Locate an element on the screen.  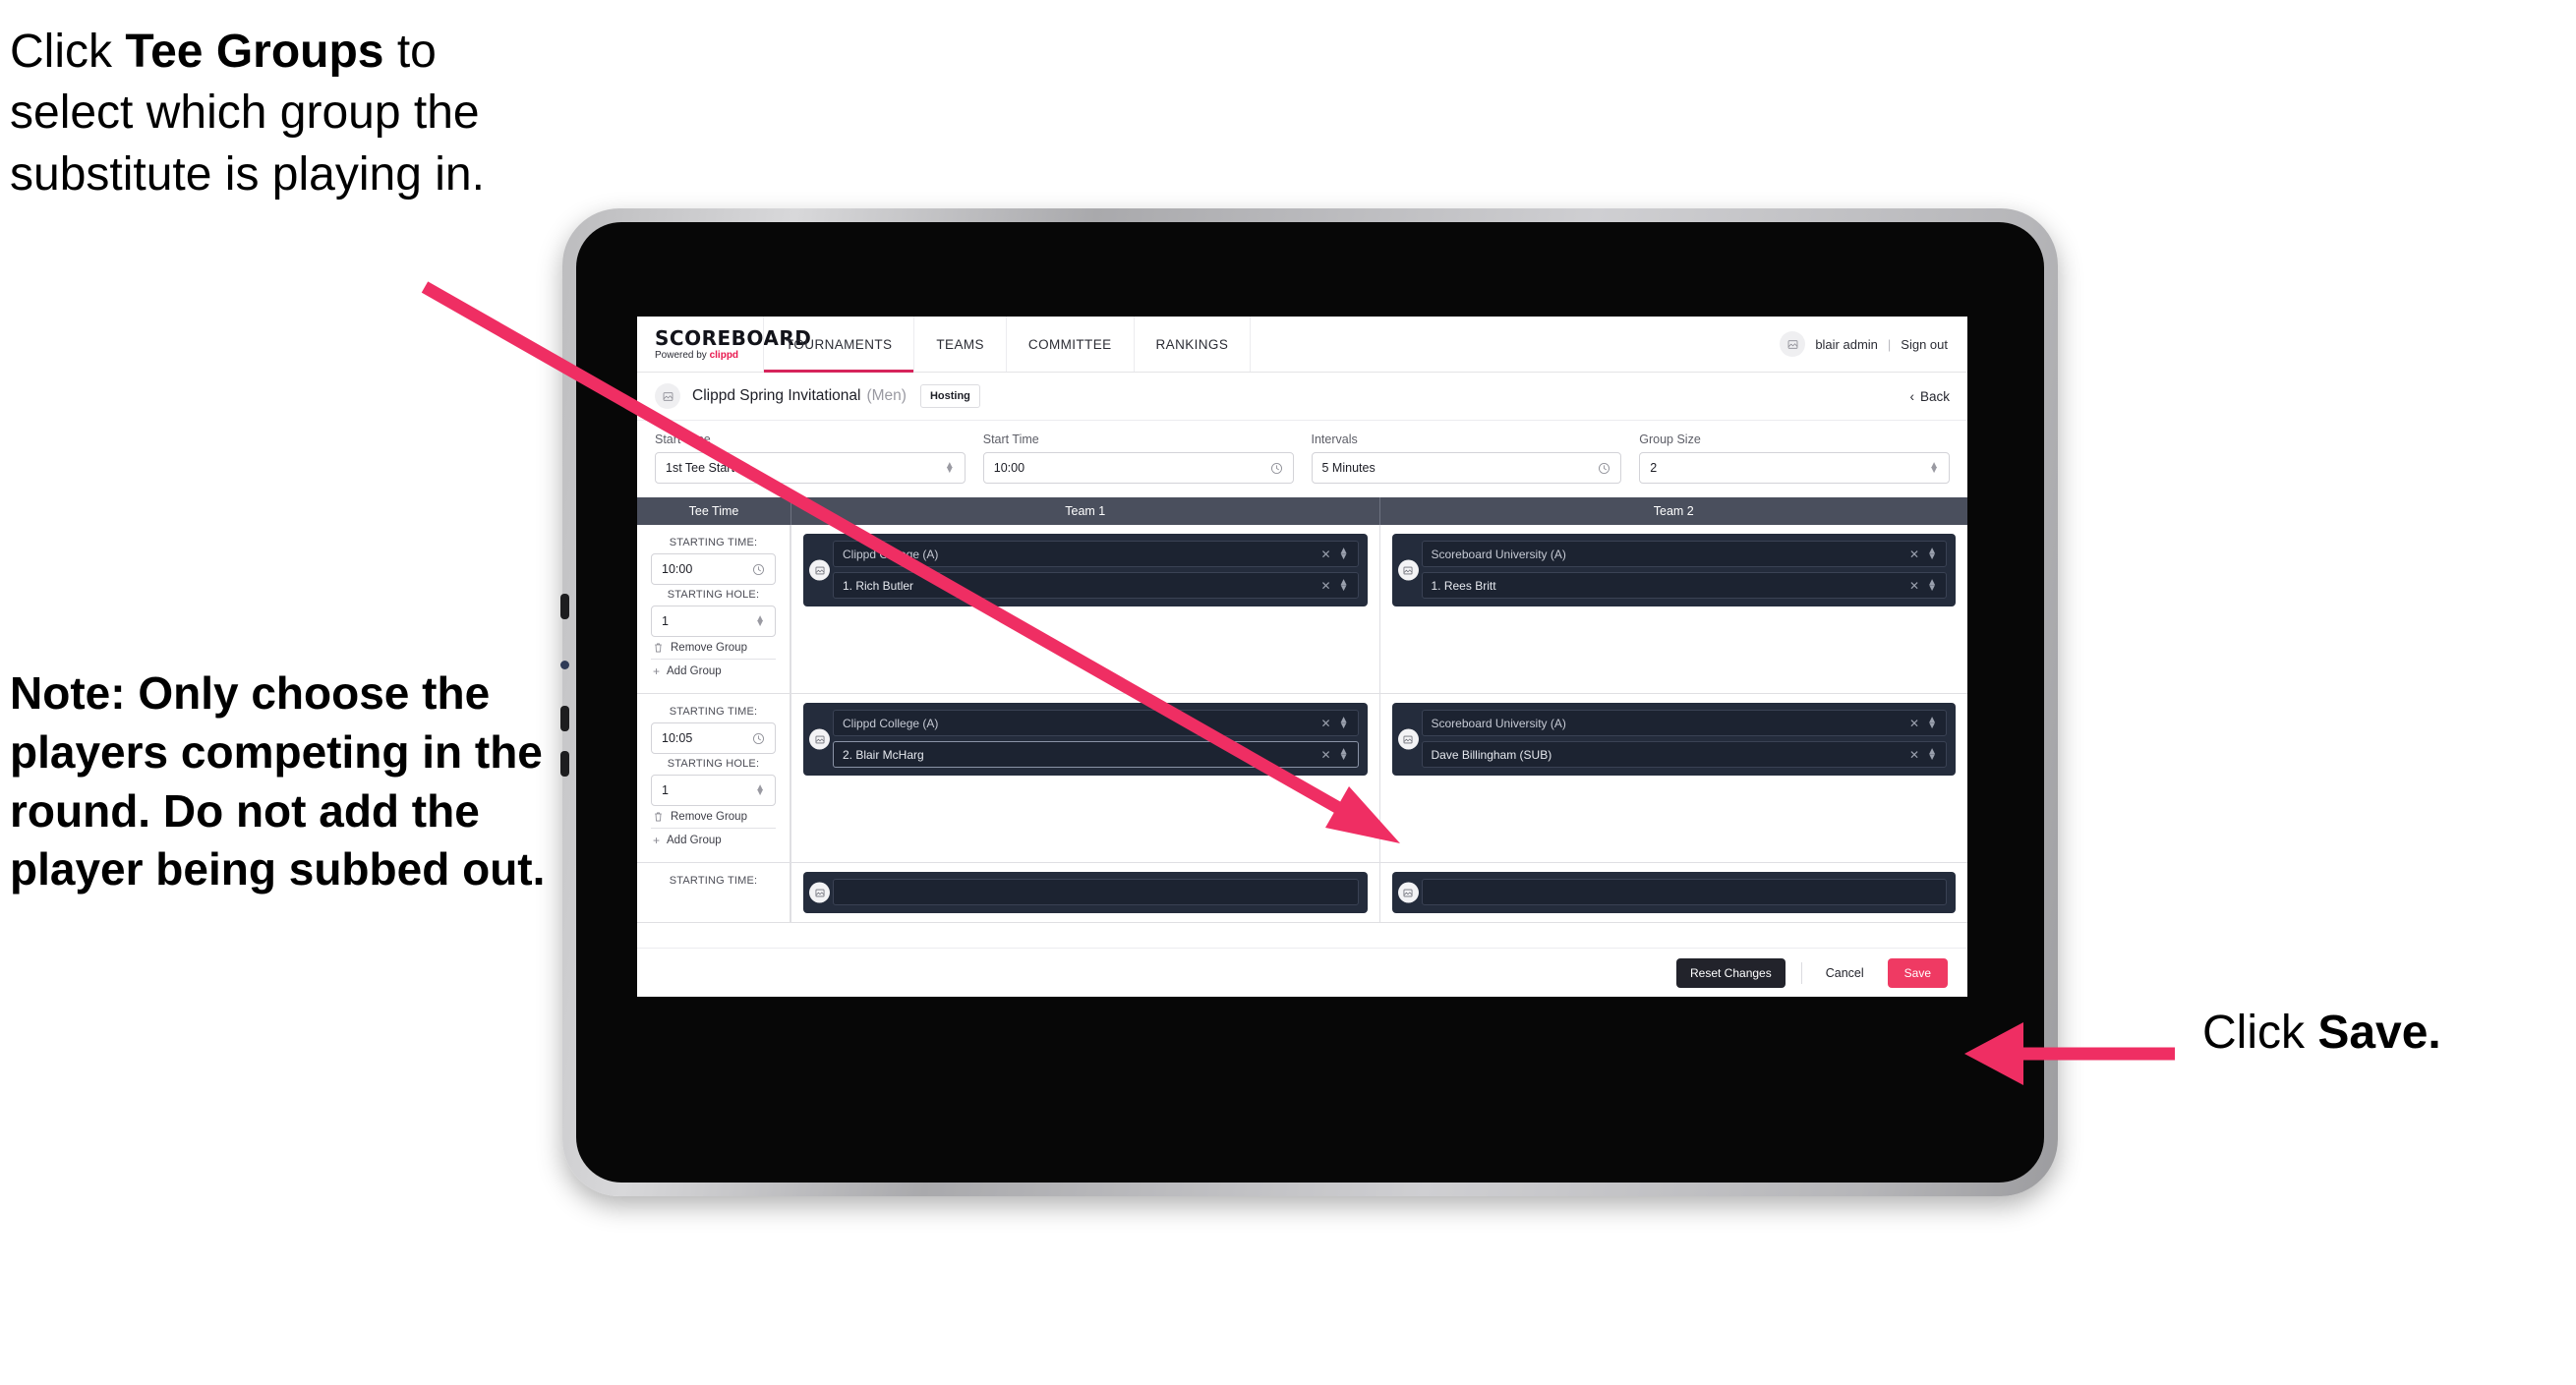
starting-time-value: 10:05 is located at coordinates (677, 738).